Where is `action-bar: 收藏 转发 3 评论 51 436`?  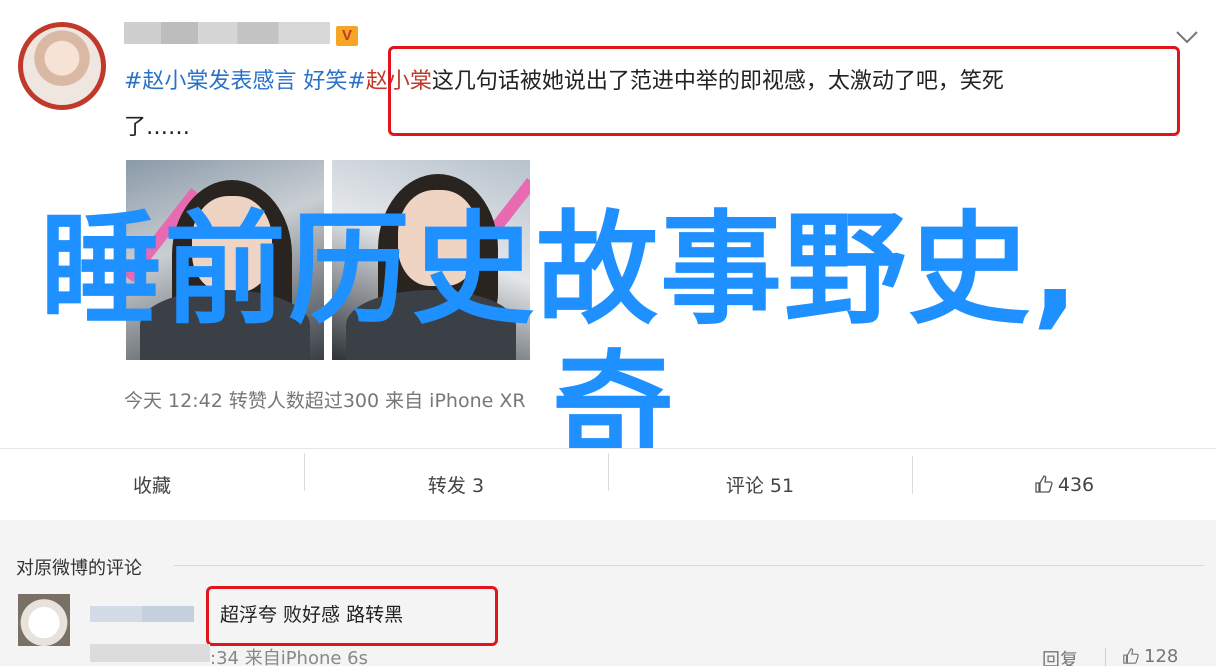 action-bar: 收藏 转发 3 评论 51 436 is located at coordinates (608, 484).